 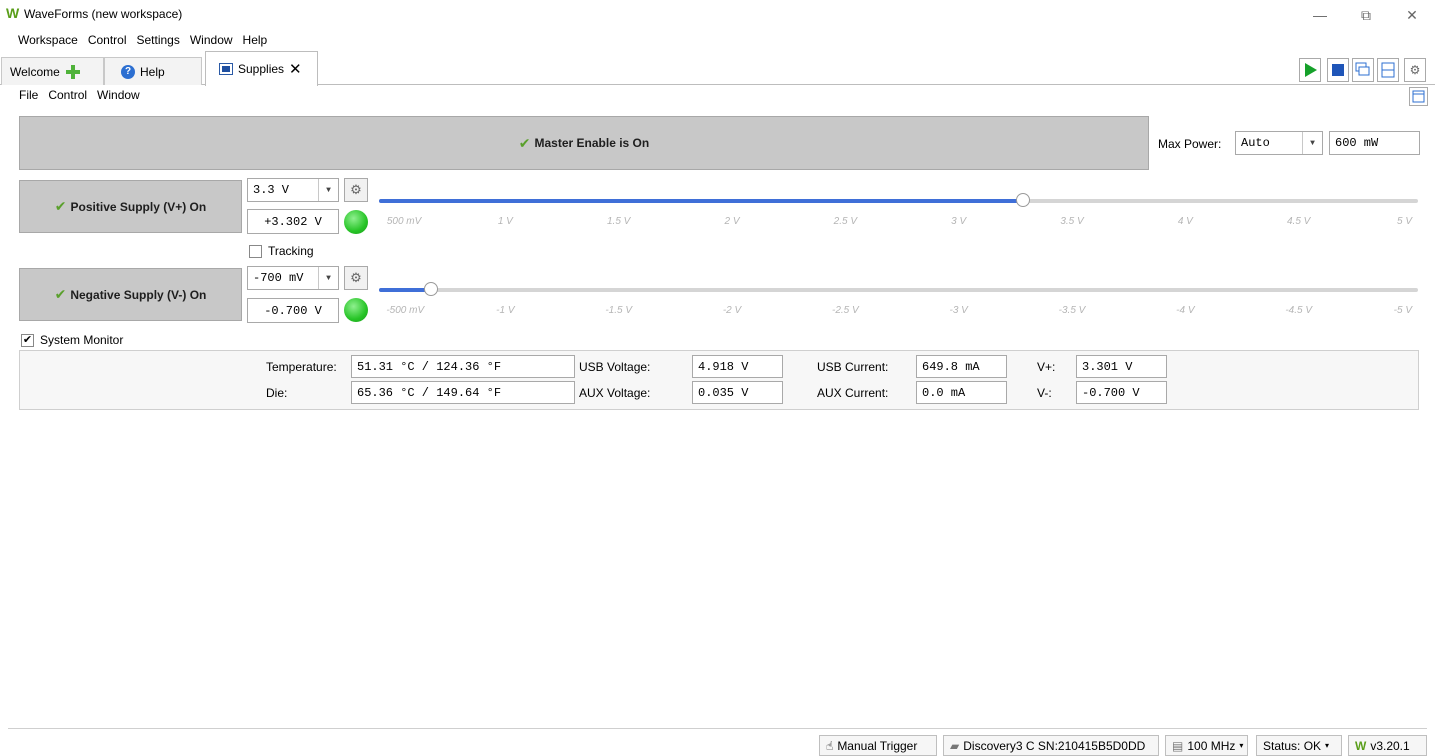 I want to click on tracking-label: Tracking, so click(x=291, y=251).